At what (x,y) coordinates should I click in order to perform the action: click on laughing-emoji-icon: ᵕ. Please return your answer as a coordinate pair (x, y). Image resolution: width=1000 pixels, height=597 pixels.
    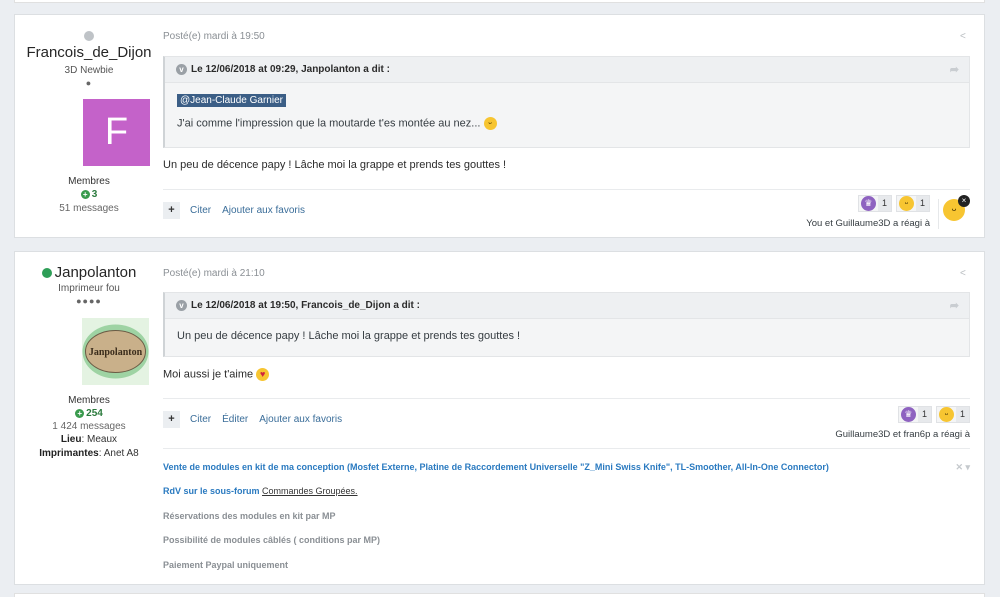
    Looking at the image, I should click on (490, 123).